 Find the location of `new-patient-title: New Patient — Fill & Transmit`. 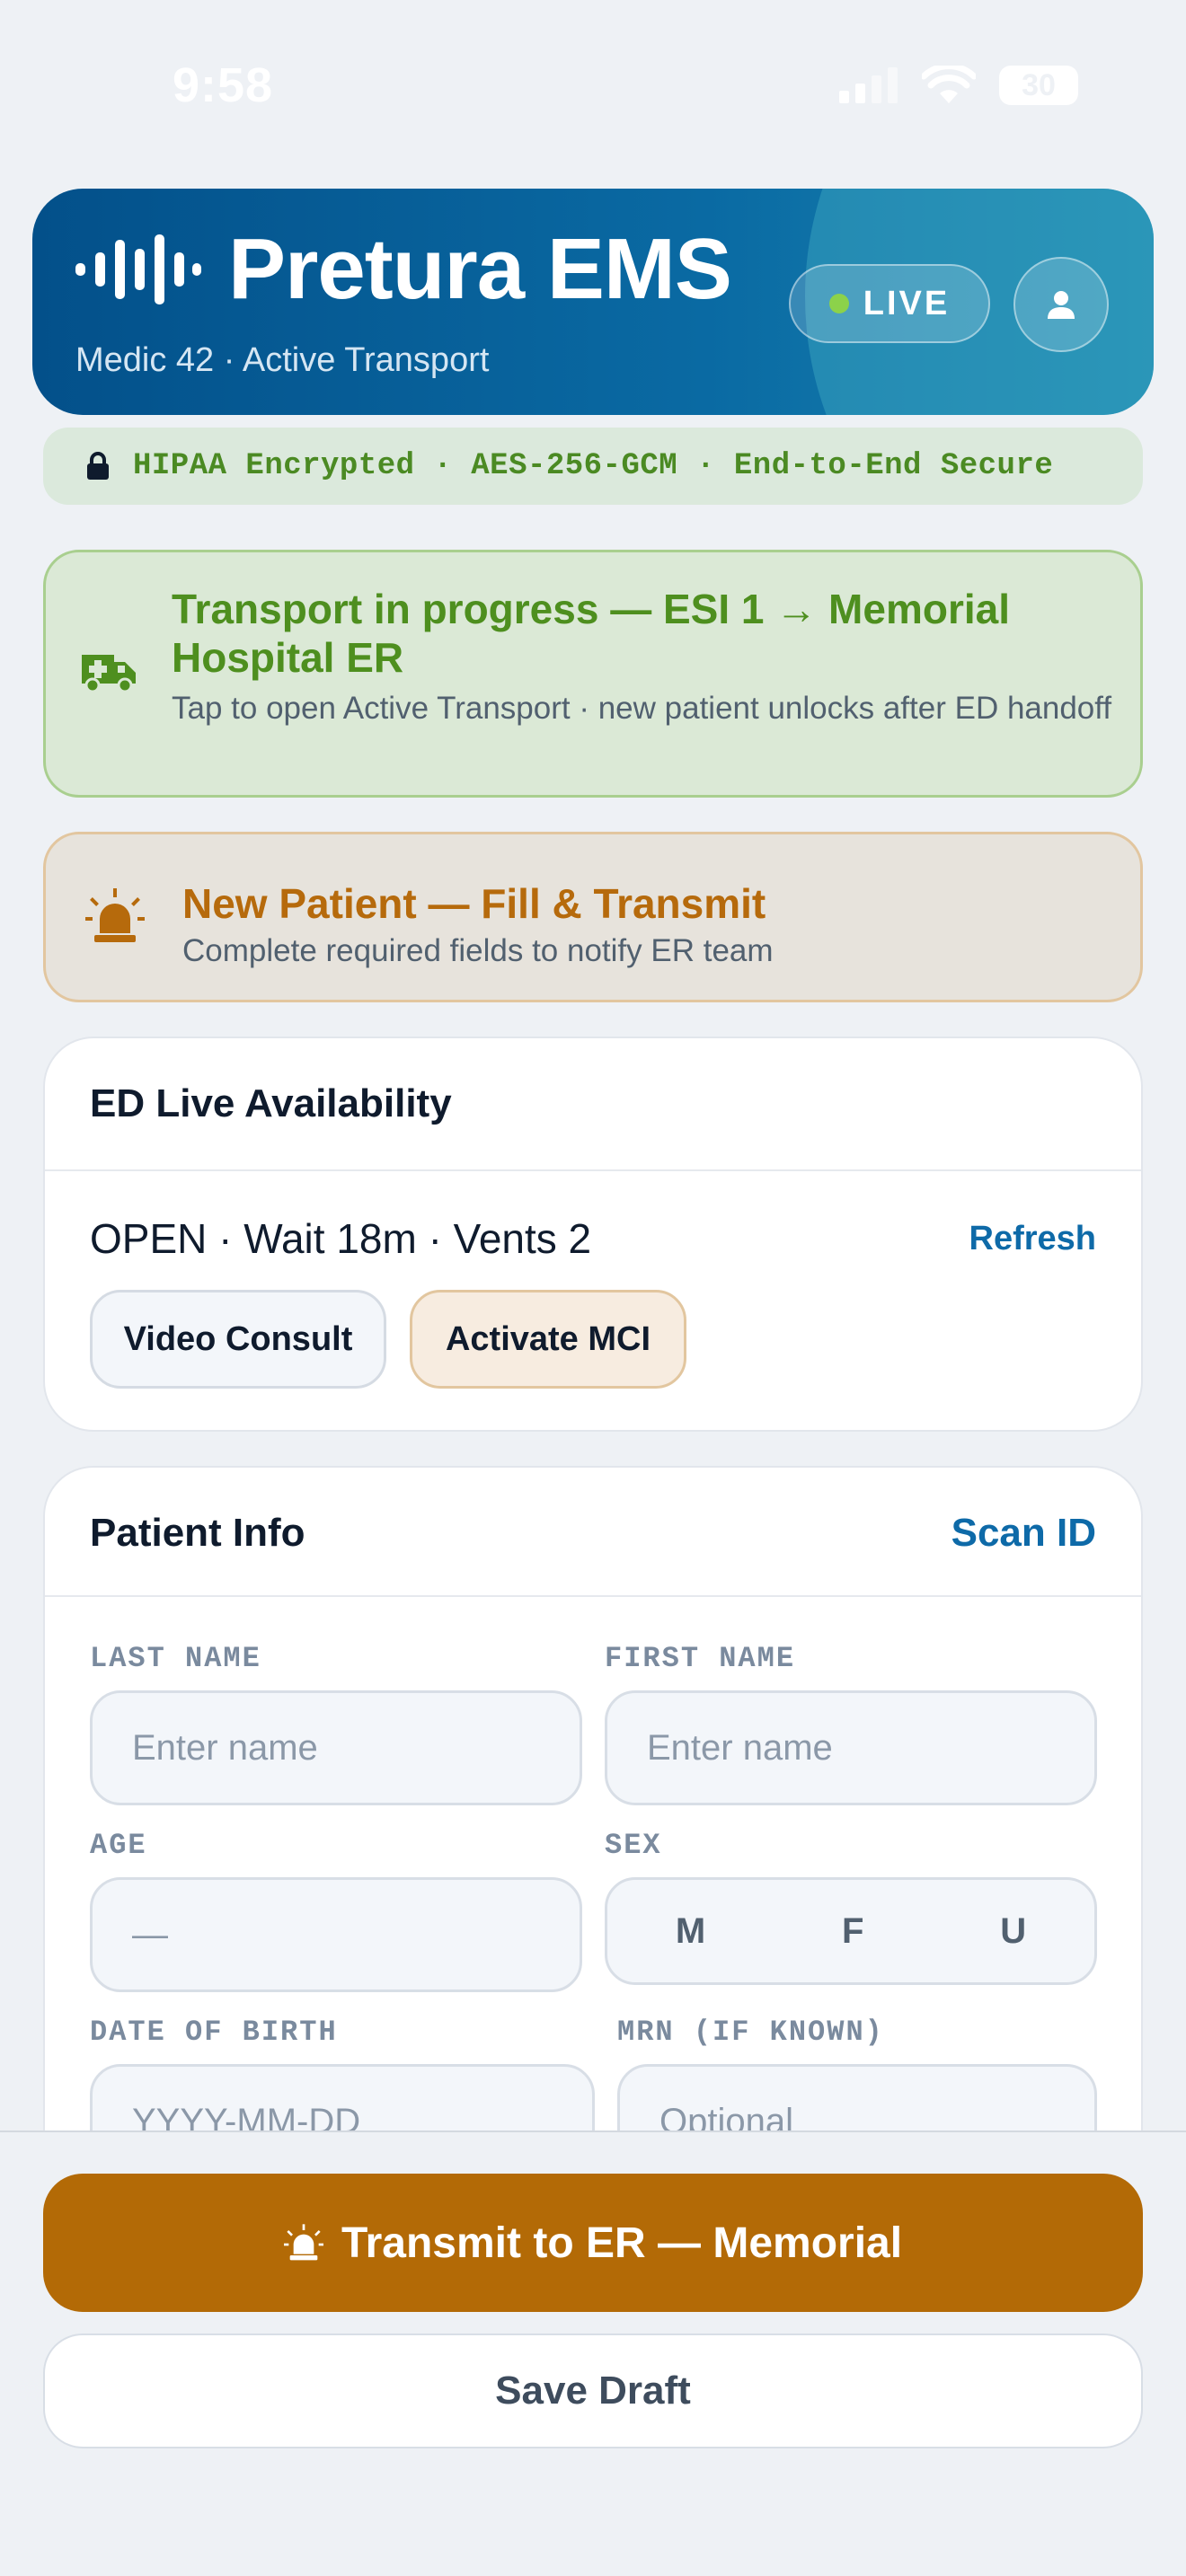

new-patient-title: New Patient — Fill & Transmit is located at coordinates (474, 903).